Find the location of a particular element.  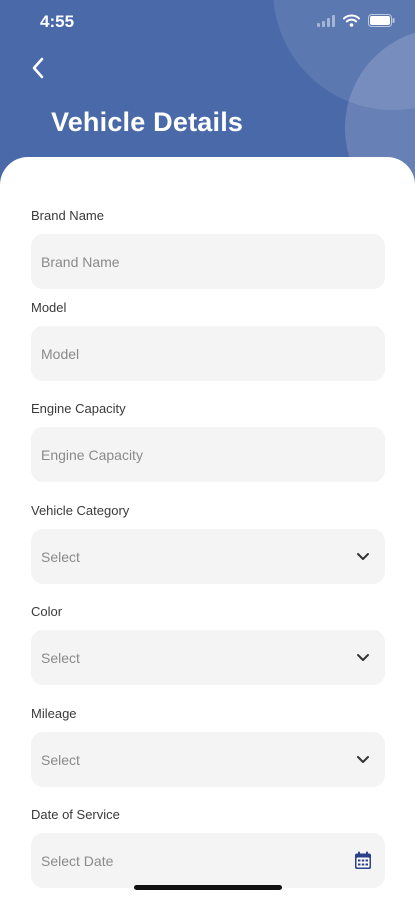

color-label: Color is located at coordinates (47, 611).